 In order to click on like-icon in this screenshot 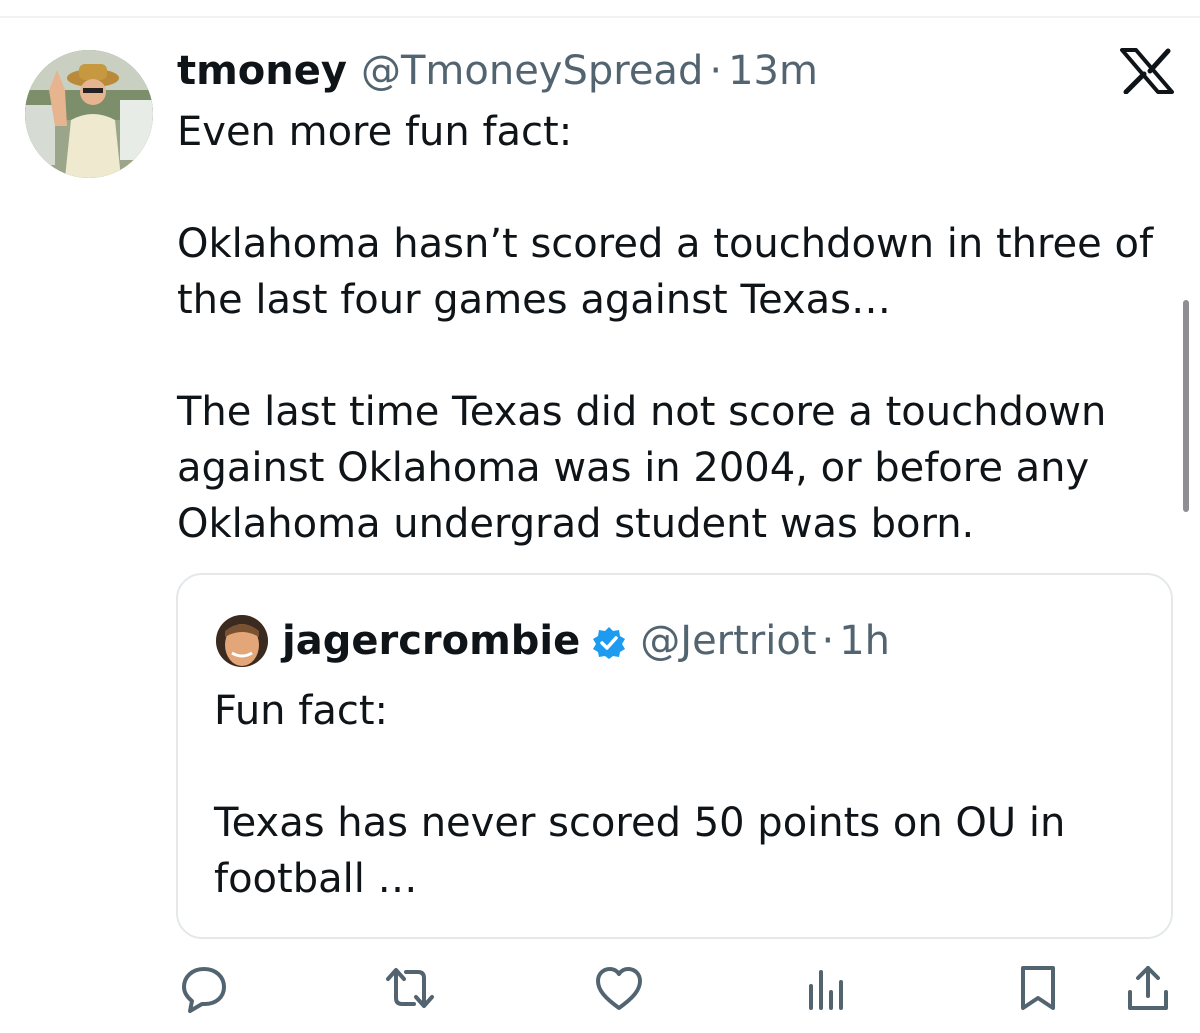, I will do `click(619, 988)`.